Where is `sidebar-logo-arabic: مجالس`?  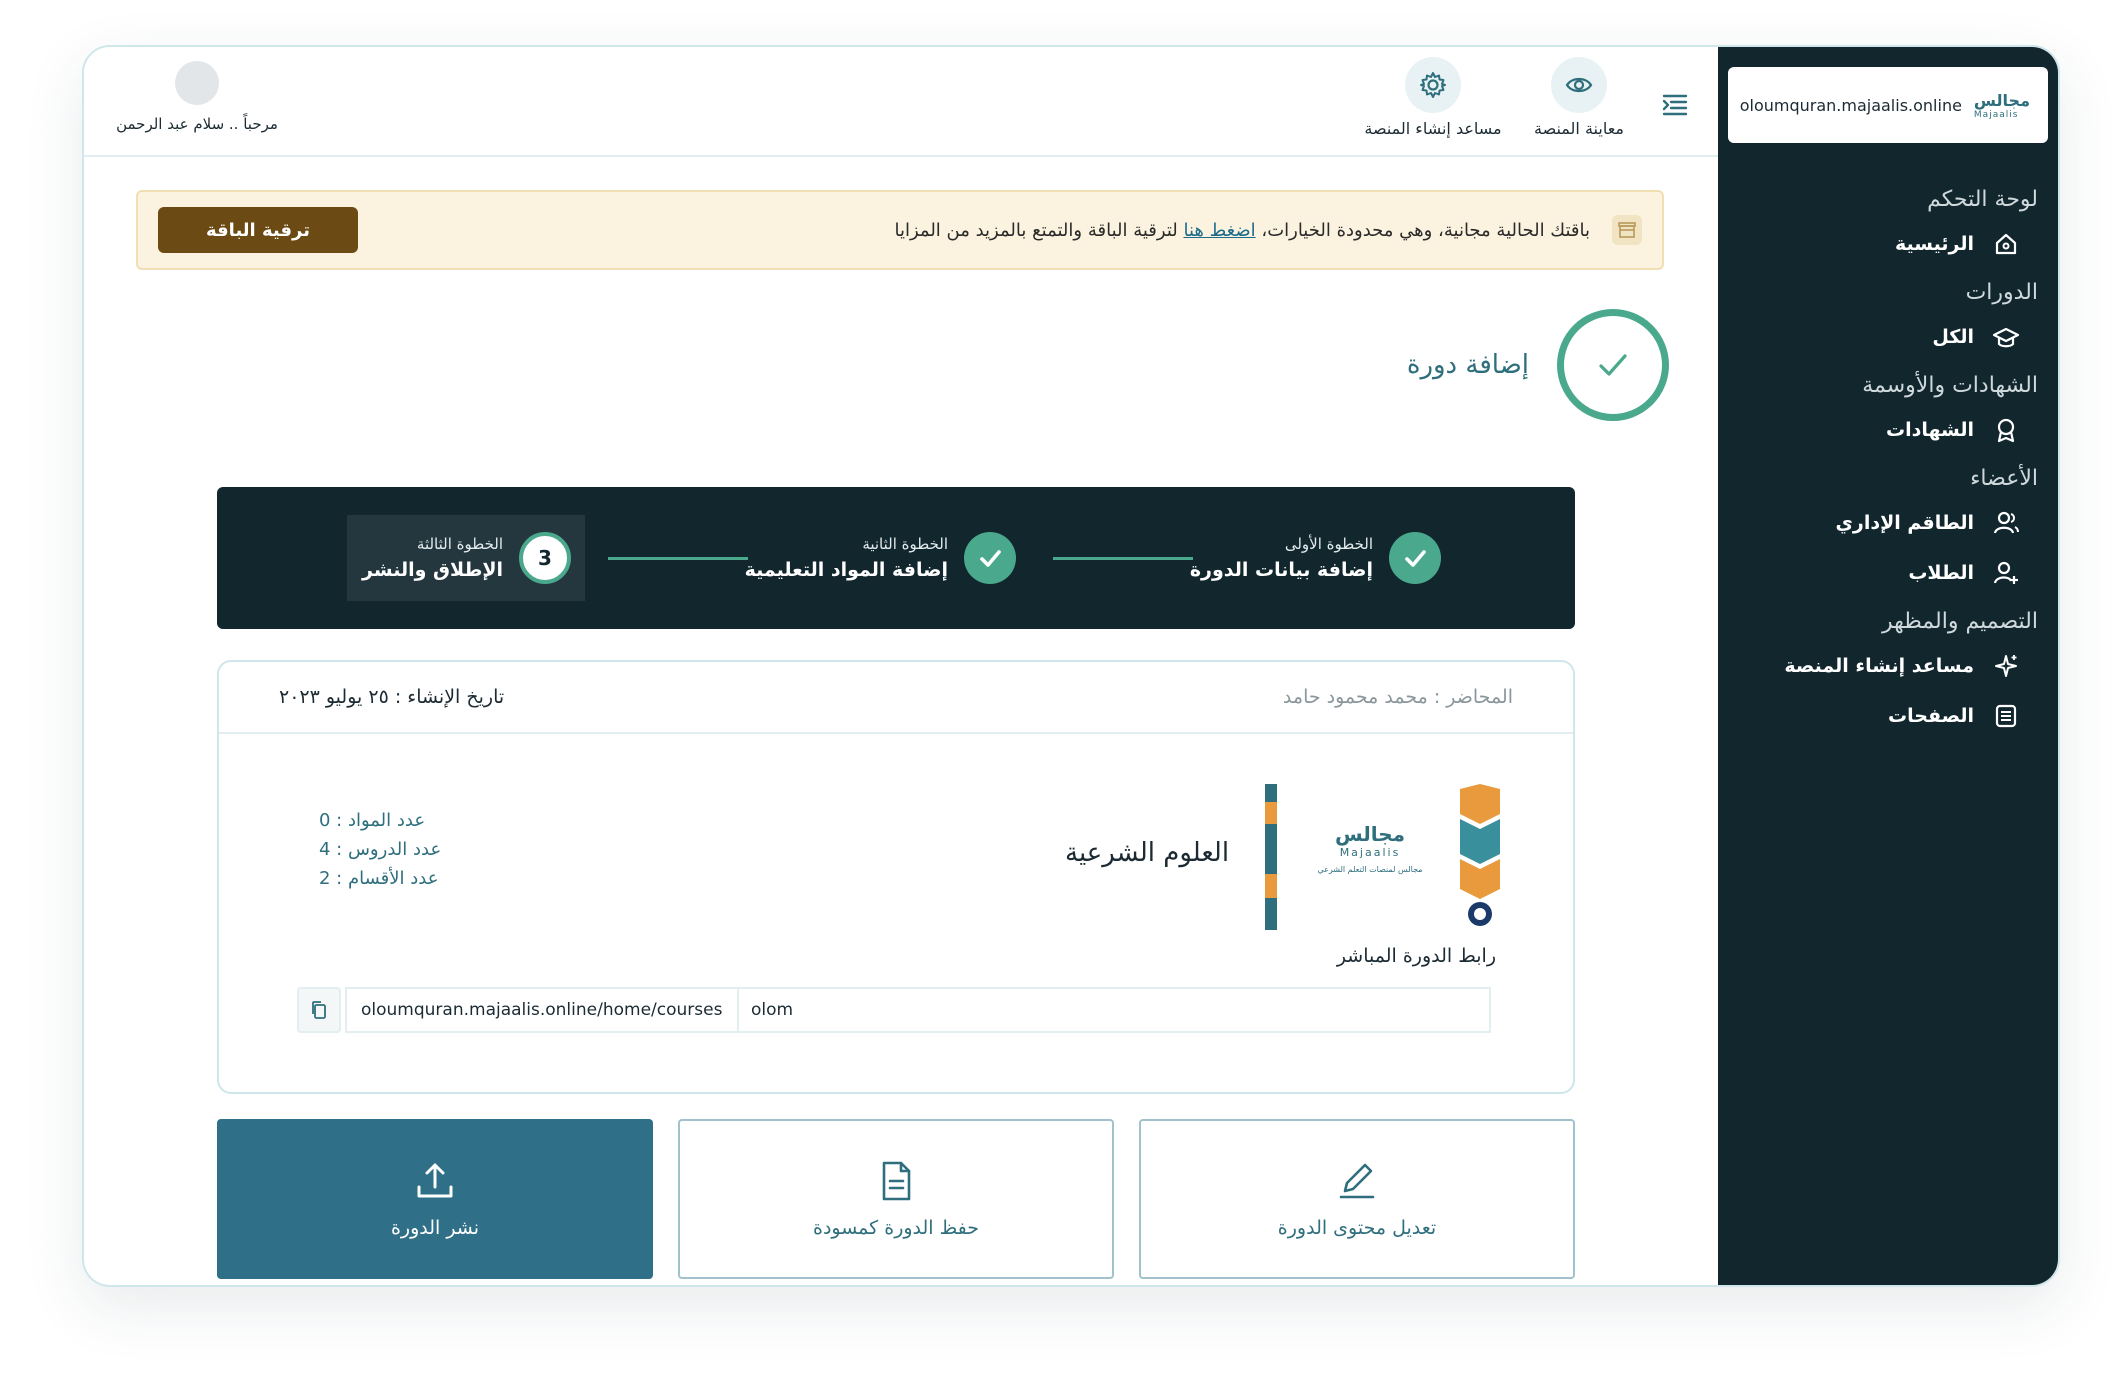 sidebar-logo-arabic: مجالس is located at coordinates (2001, 100).